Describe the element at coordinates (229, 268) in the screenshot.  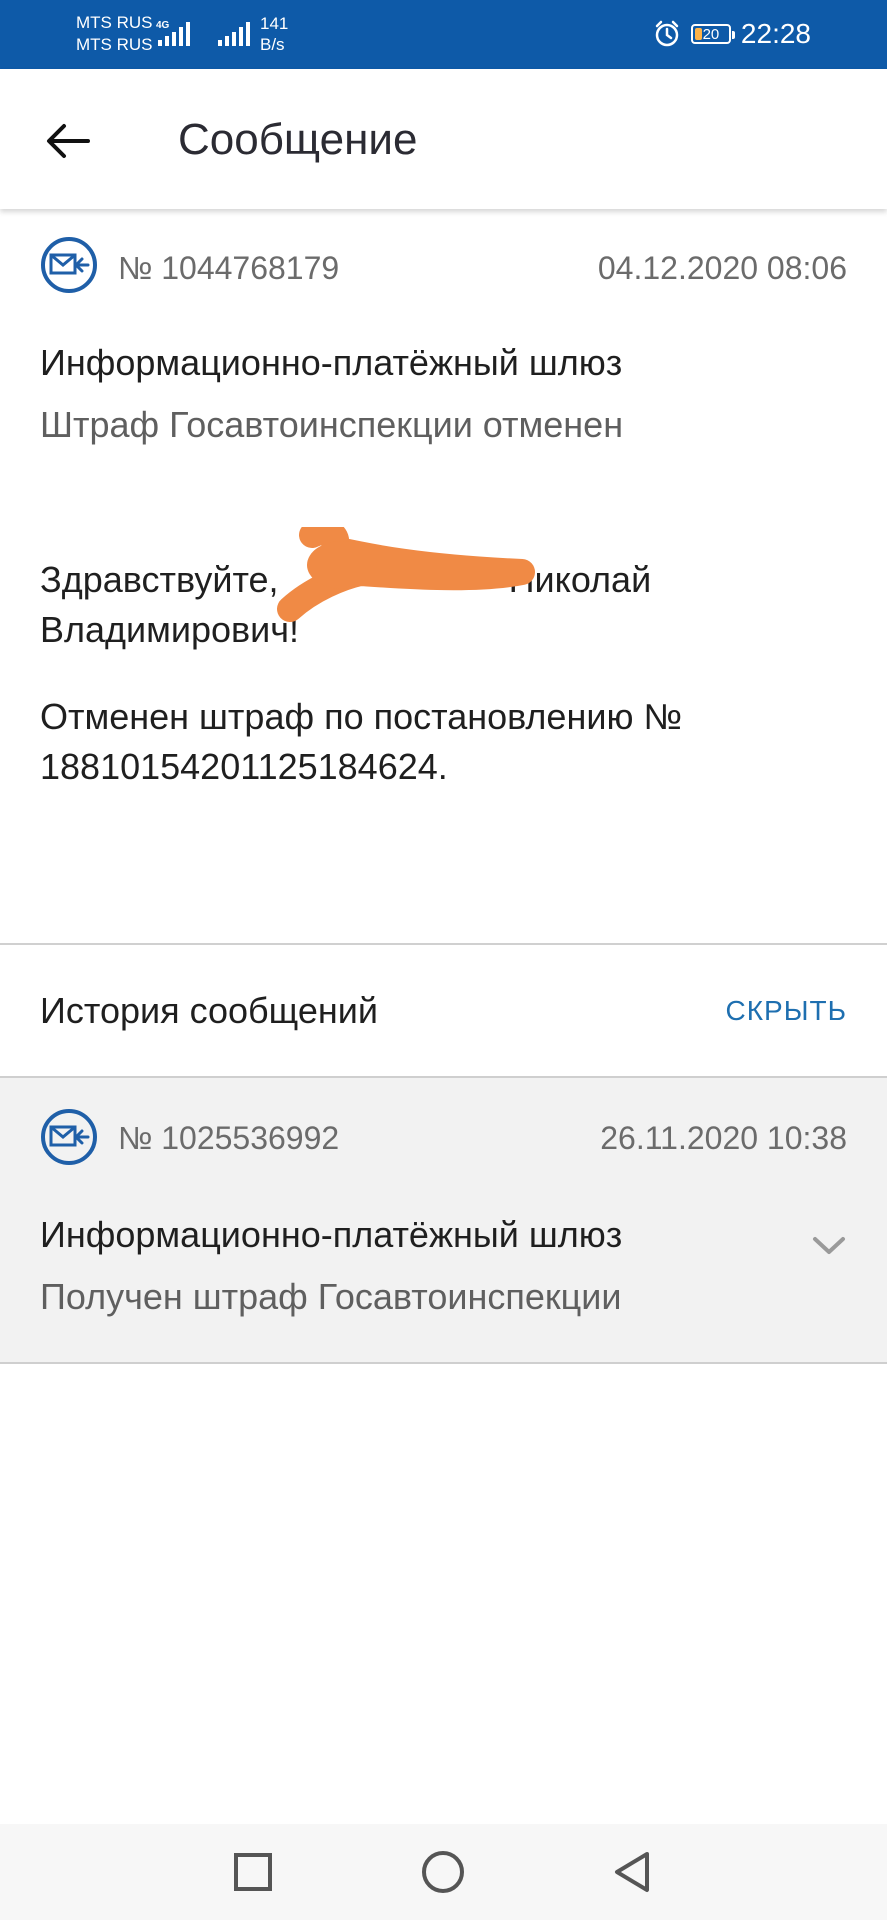
I see `message-number: № 1044768179` at that location.